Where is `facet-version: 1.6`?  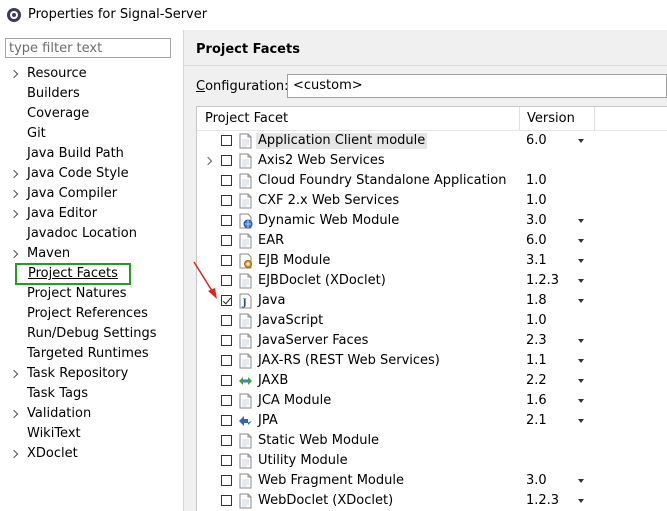 facet-version: 1.6 is located at coordinates (536, 401).